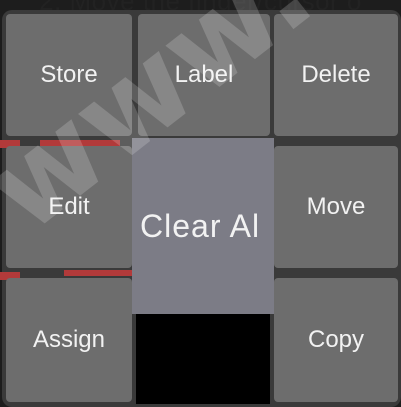 This screenshot has width=401, height=407. I want to click on background-red-strip, so click(98, 273).